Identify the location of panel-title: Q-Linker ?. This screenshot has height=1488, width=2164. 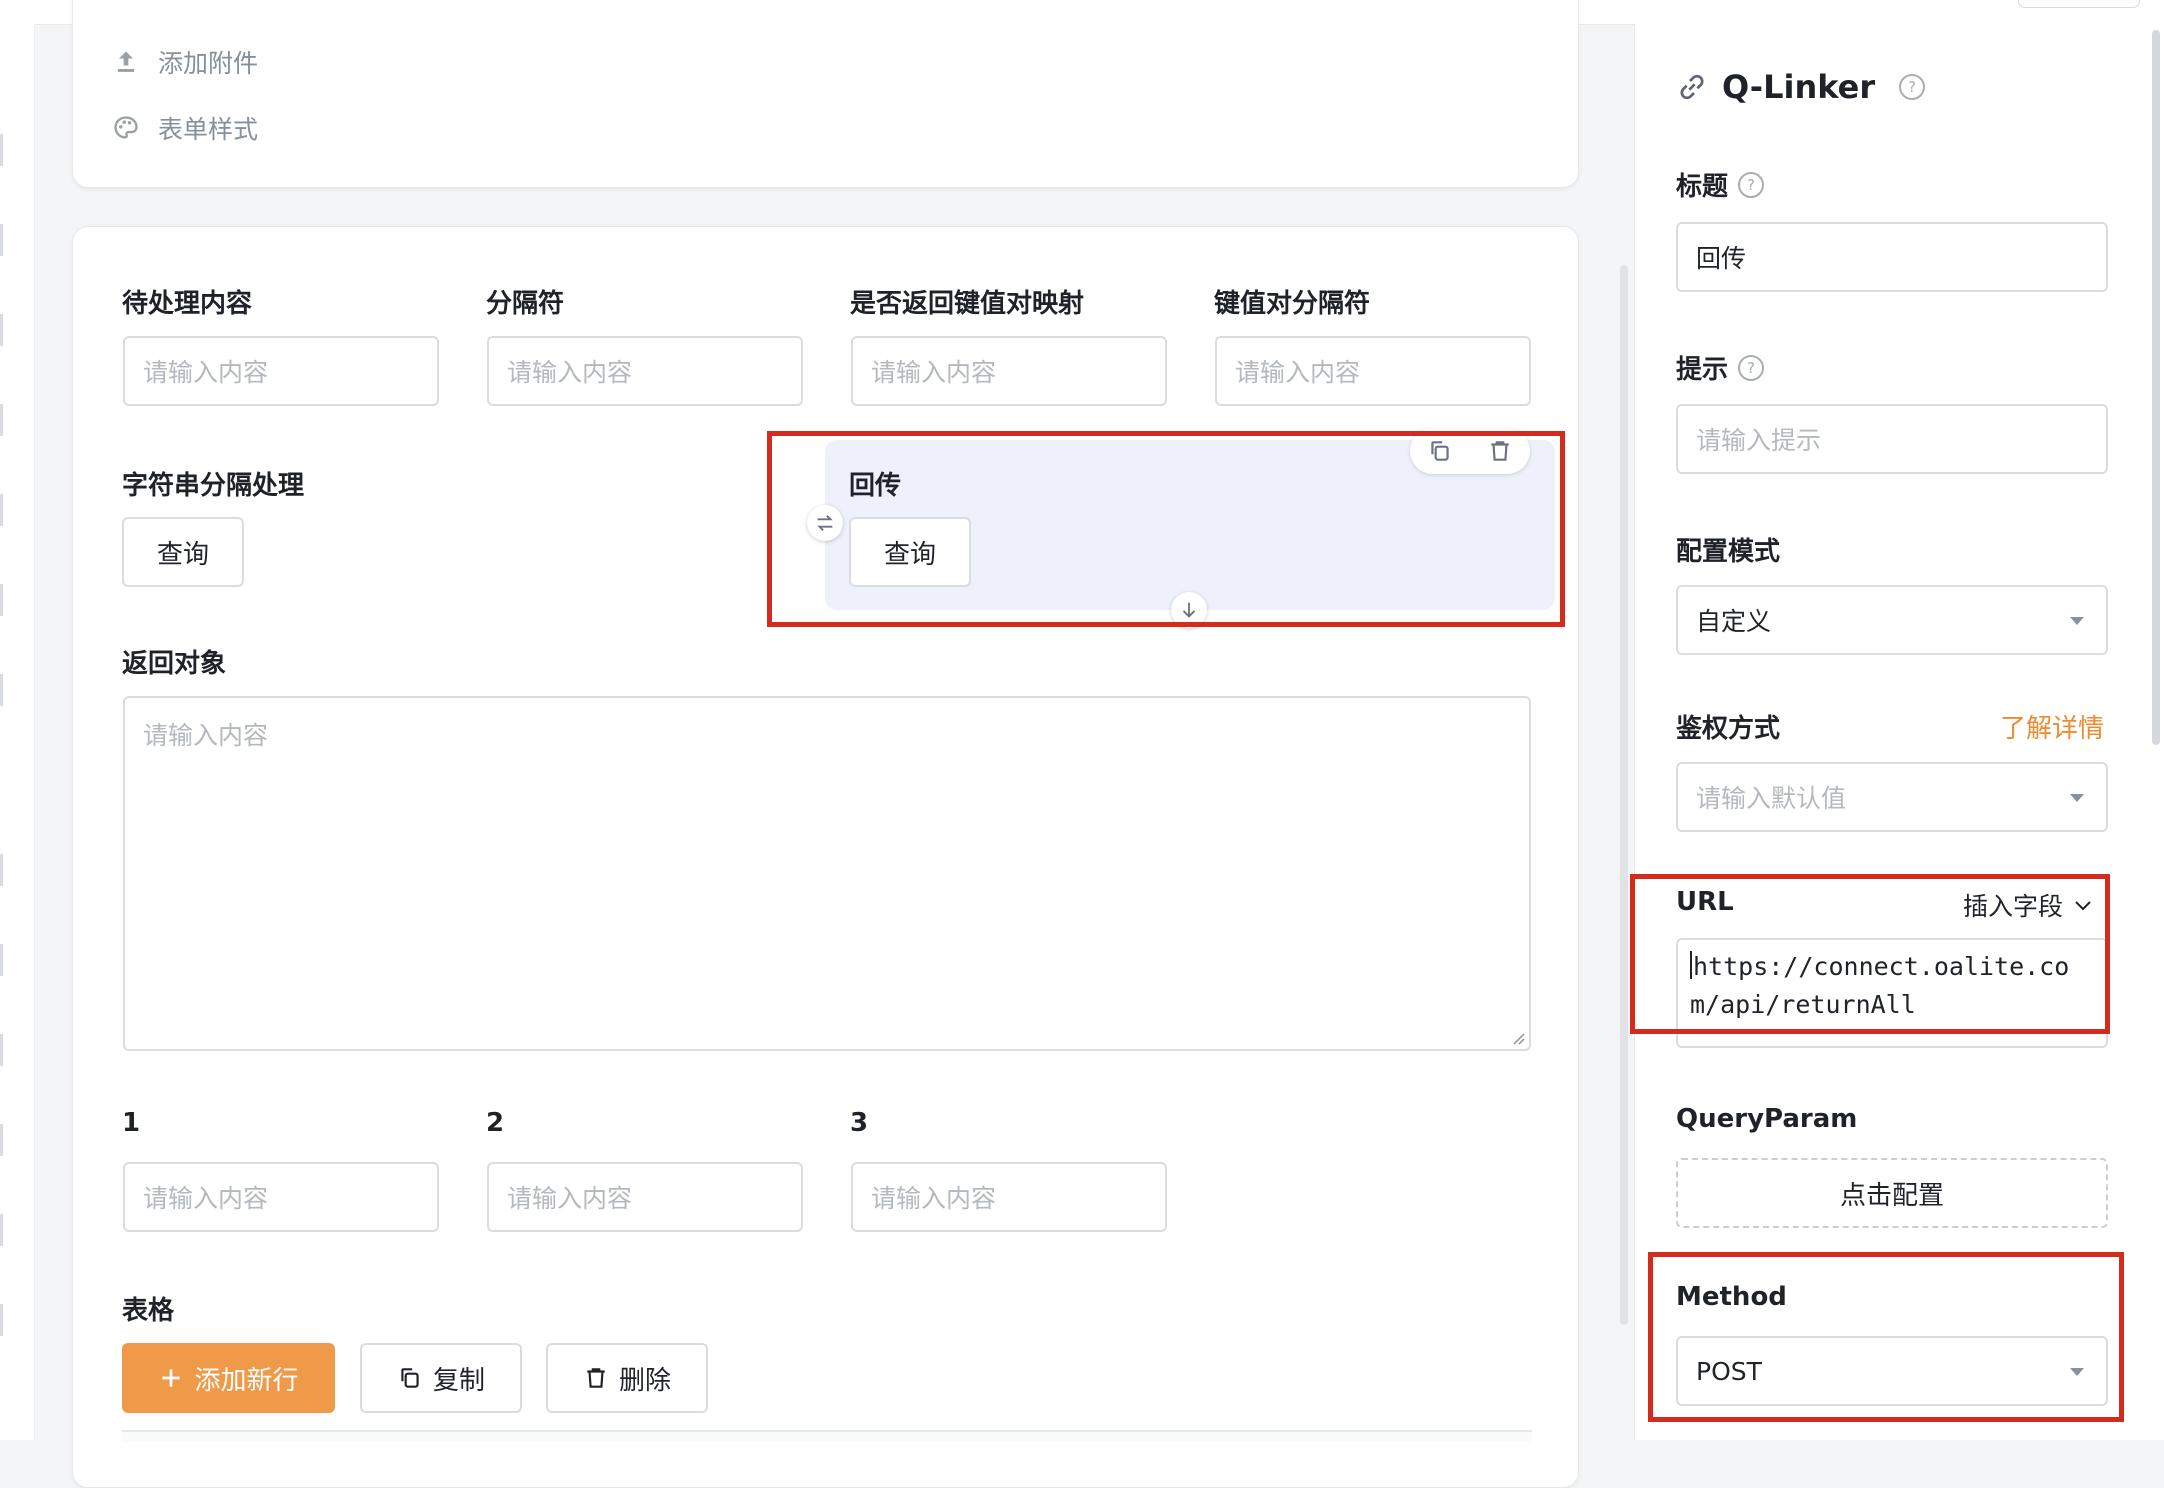
(1801, 87).